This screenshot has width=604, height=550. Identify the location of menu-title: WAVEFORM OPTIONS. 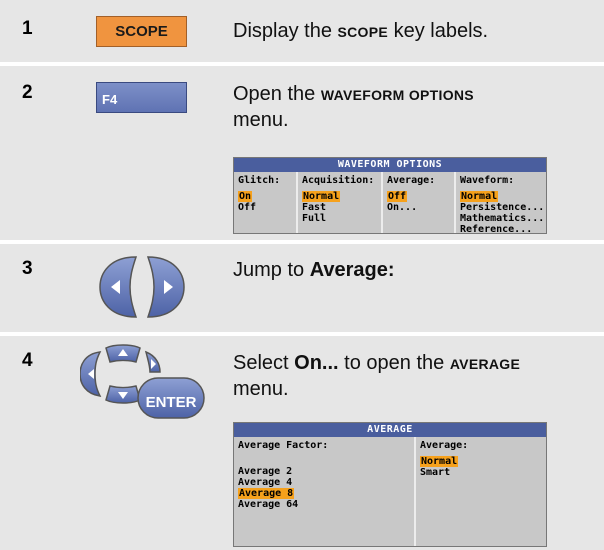
(390, 165).